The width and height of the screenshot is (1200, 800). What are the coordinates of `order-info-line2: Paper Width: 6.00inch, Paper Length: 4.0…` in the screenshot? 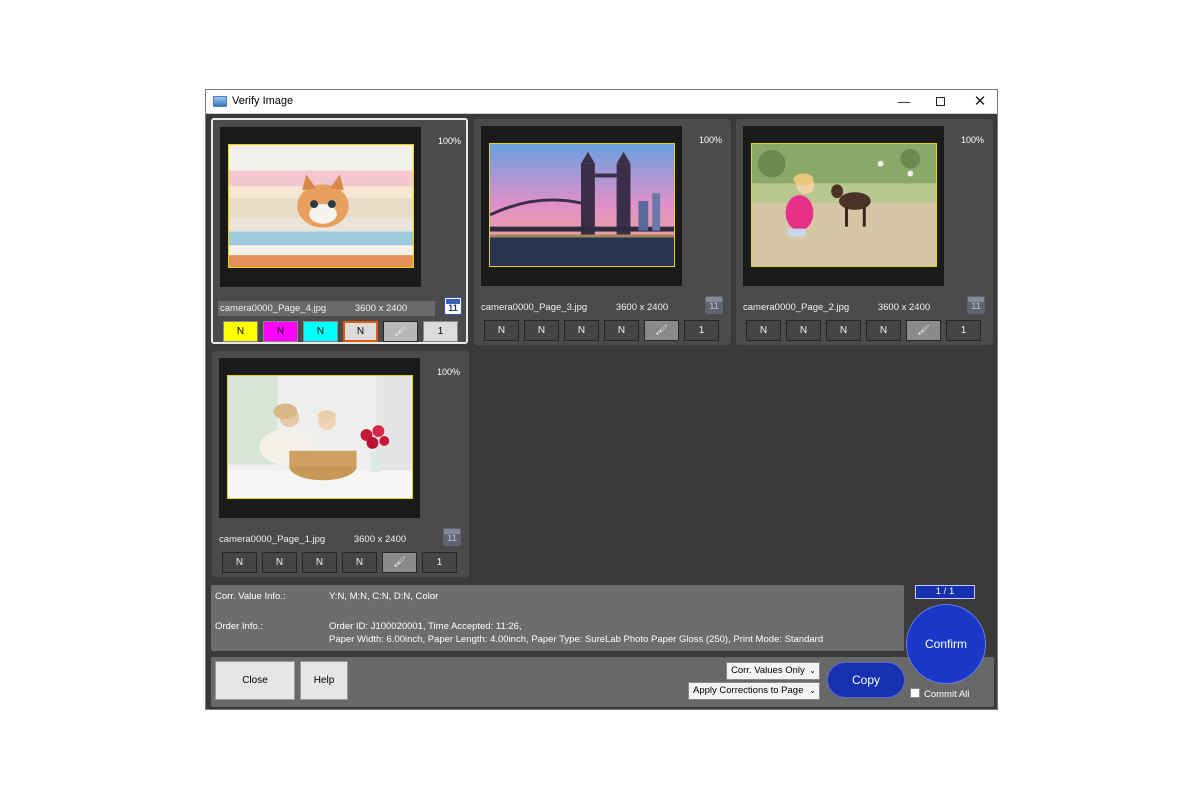 It's located at (576, 639).